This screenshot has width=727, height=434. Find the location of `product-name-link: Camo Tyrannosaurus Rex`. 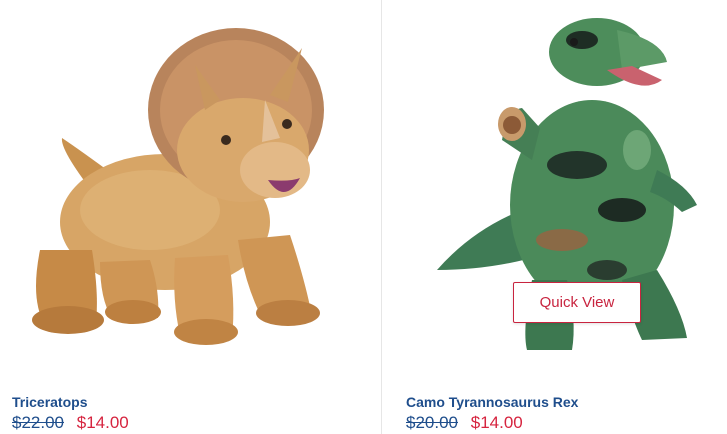

product-name-link: Camo Tyrannosaurus Rex is located at coordinates (492, 402).